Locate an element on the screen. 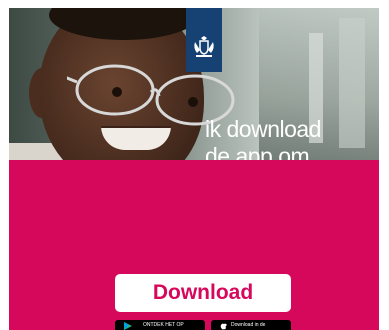 Image resolution: width=389 pixels, height=330 pixels. google-play-icon is located at coordinates (128, 326).